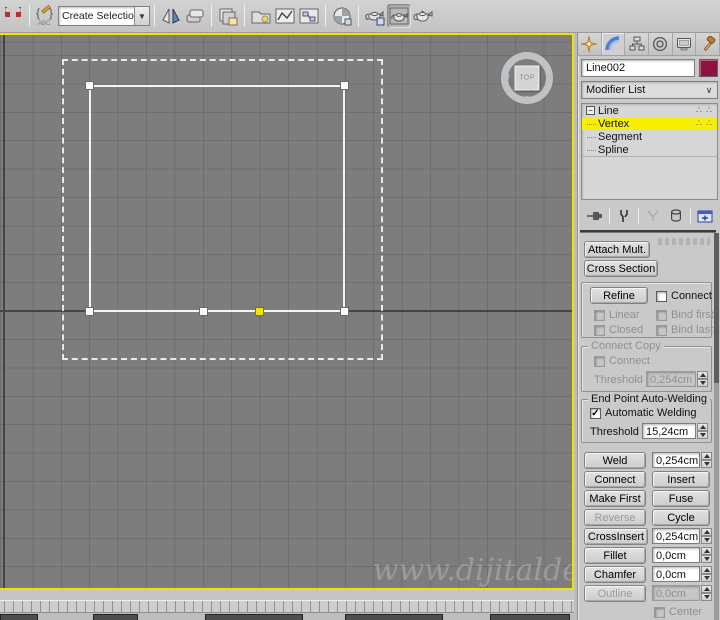  Describe the element at coordinates (259, 311) in the screenshot. I see `selected-vertex-marker` at that location.